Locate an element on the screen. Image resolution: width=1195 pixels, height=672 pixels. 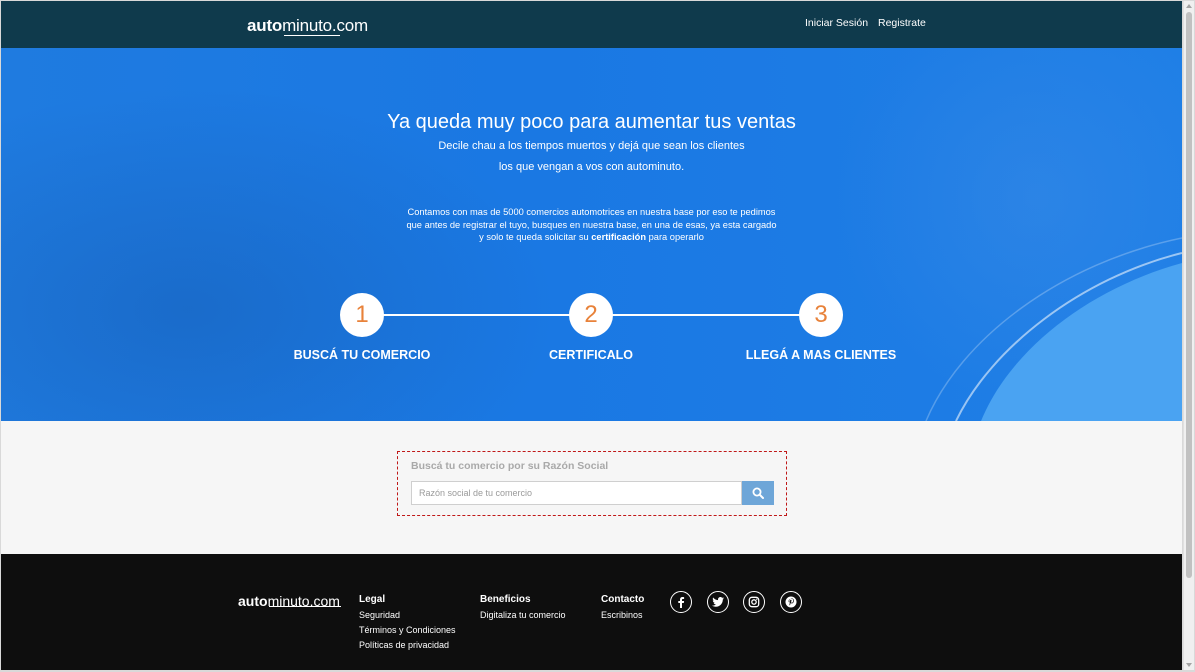
instagram-button is located at coordinates (754, 602).